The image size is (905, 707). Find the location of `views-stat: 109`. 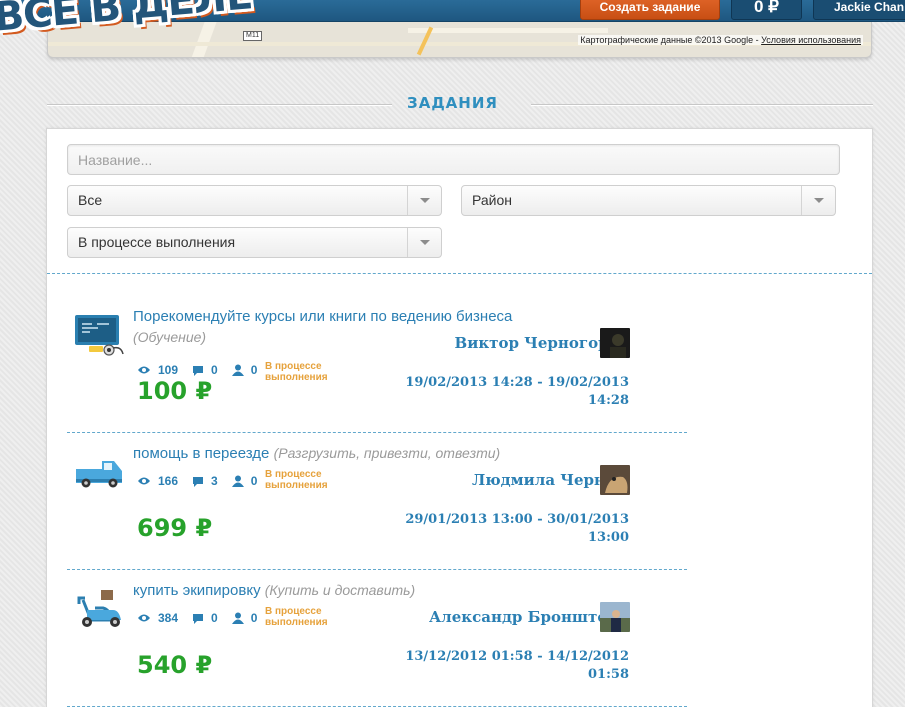

views-stat: 109 is located at coordinates (157, 370).